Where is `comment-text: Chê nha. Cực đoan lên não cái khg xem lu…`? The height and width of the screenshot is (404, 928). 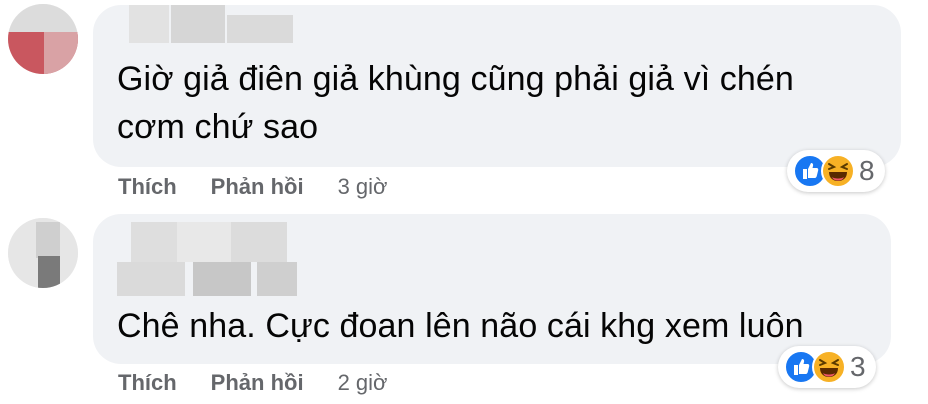 comment-text: Chê nha. Cực đoan lên não cái khg xem lu… is located at coordinates (460, 326).